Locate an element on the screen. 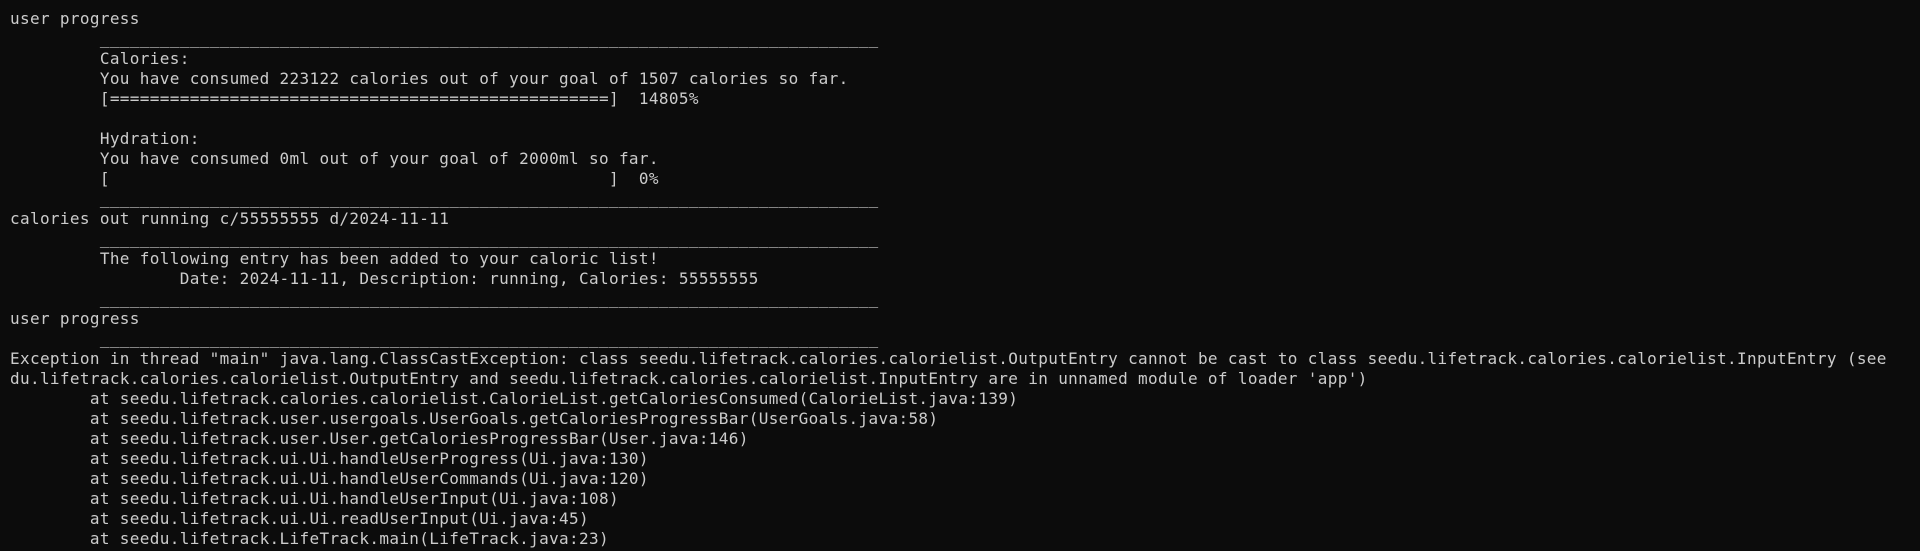 This screenshot has height=551, width=1920. hydration-heading: Hydration: is located at coordinates (105, 138).